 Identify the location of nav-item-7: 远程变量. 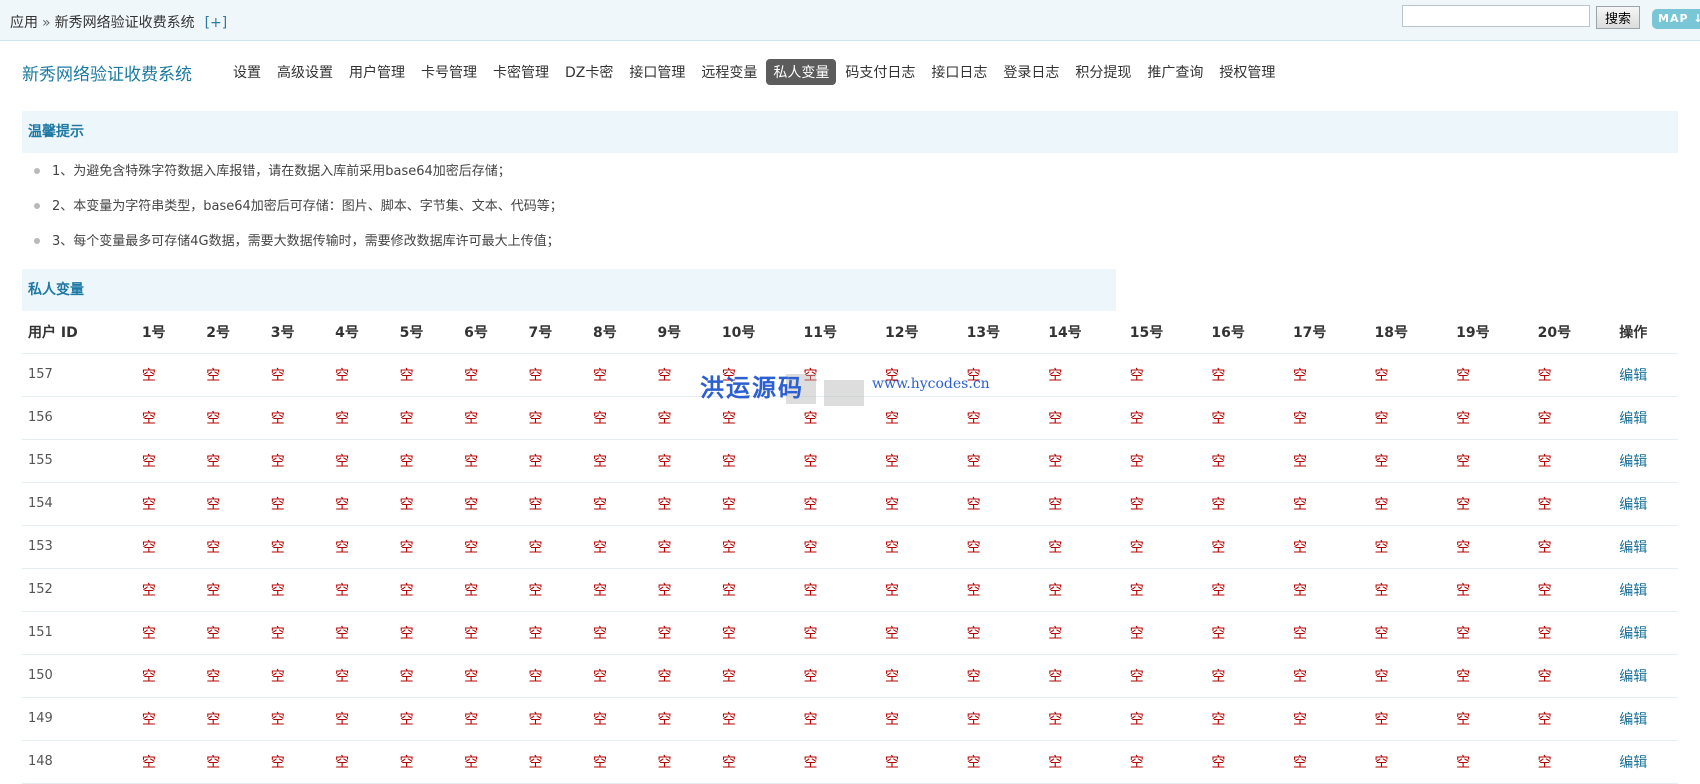
(729, 72).